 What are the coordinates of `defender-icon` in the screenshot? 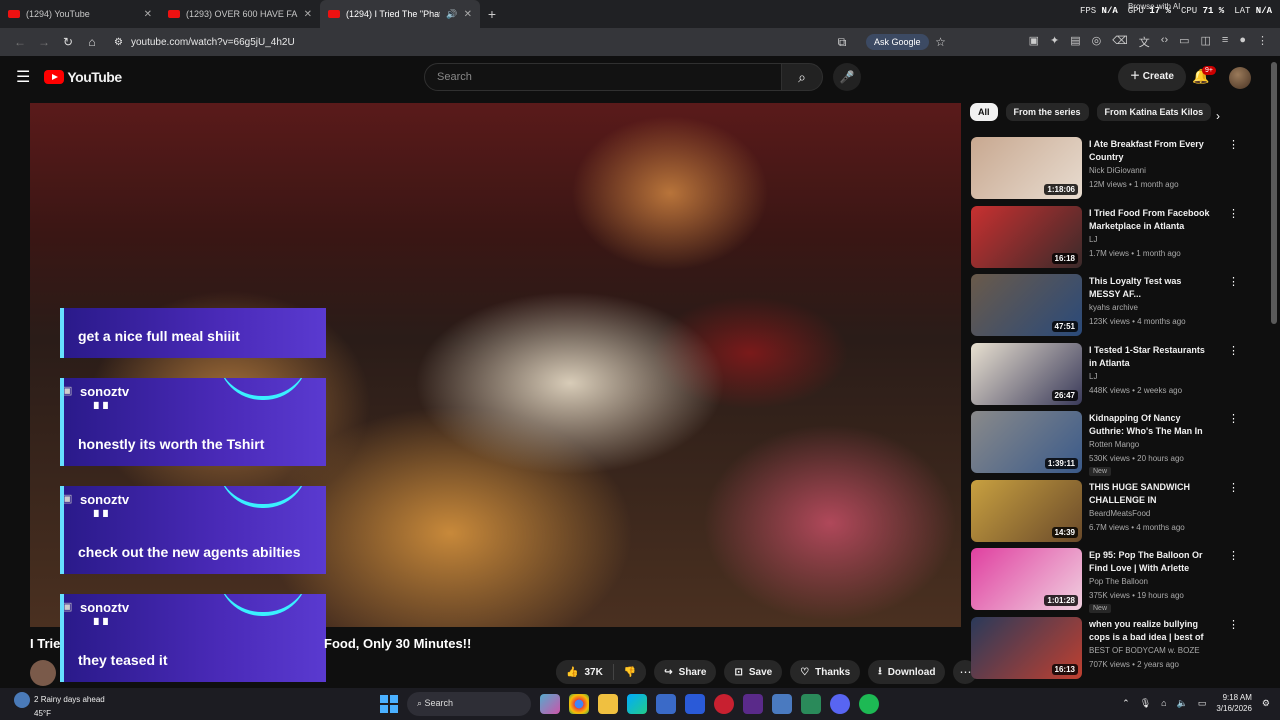 It's located at (666, 704).